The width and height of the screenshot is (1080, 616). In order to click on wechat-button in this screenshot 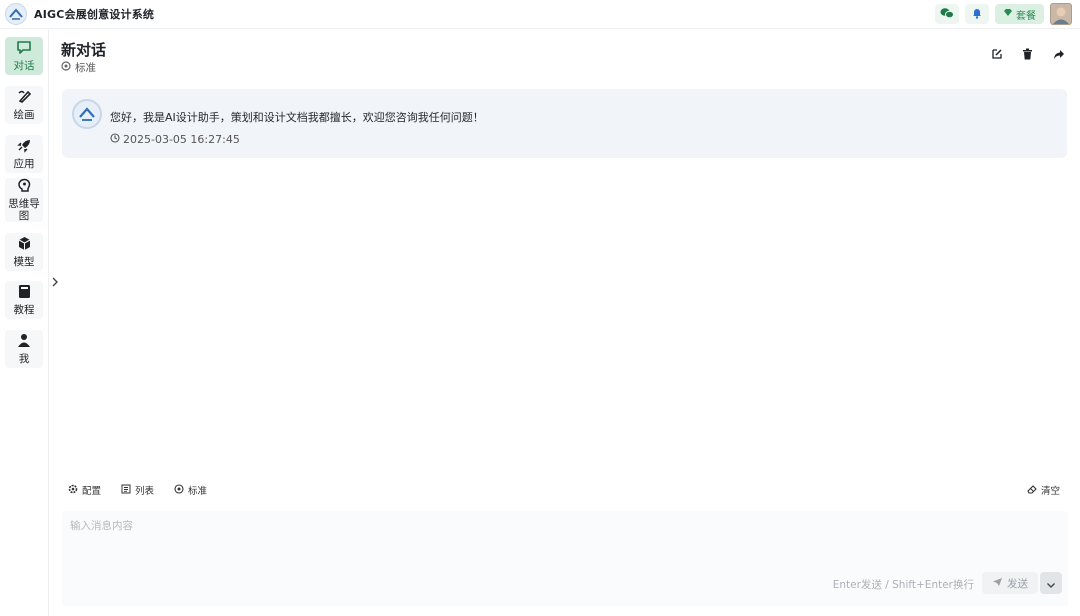, I will do `click(947, 14)`.